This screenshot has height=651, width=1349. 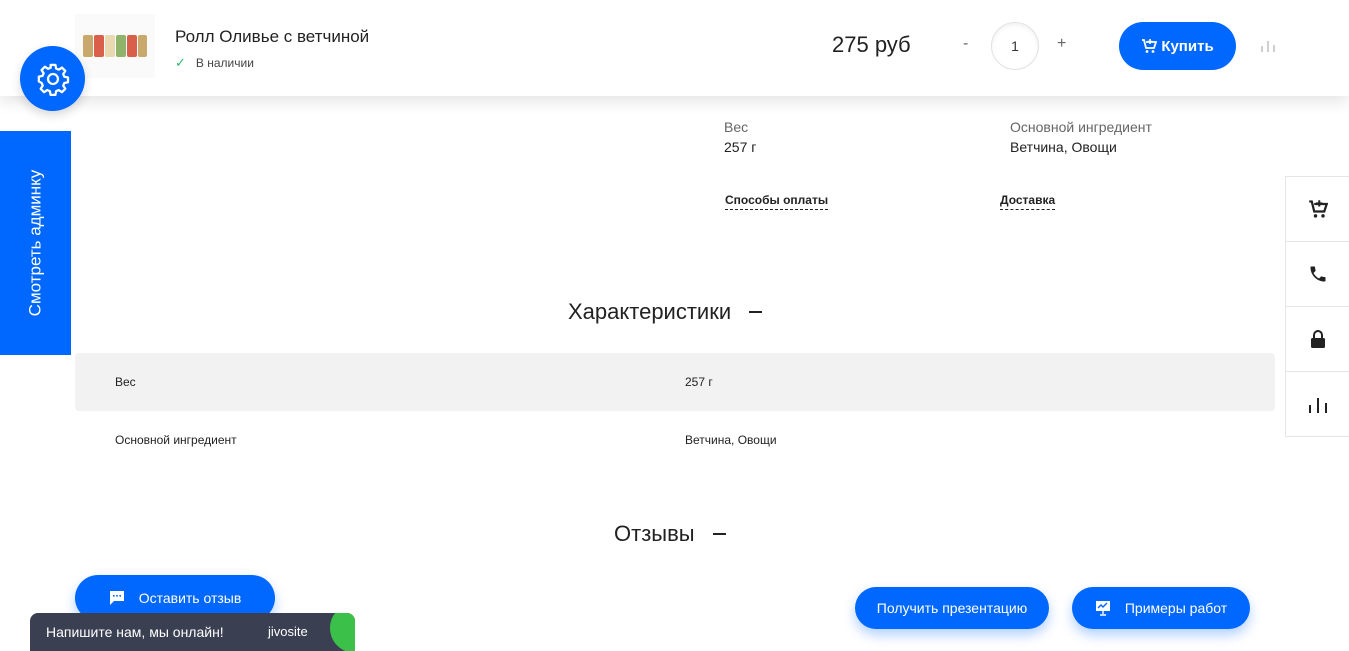 I want to click on work-examples-label: Примеры работ, so click(x=1176, y=608).